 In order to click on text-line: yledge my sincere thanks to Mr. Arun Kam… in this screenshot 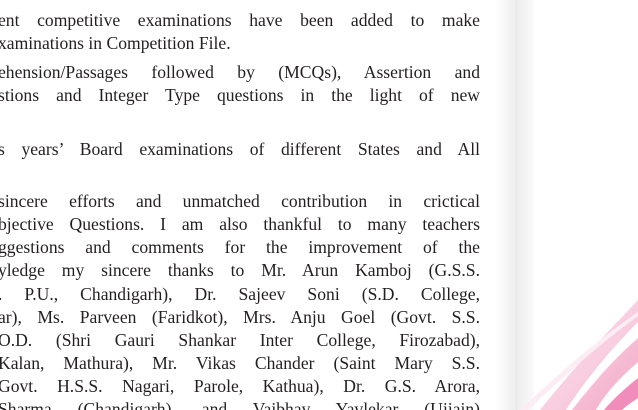, I will do `click(240, 270)`.